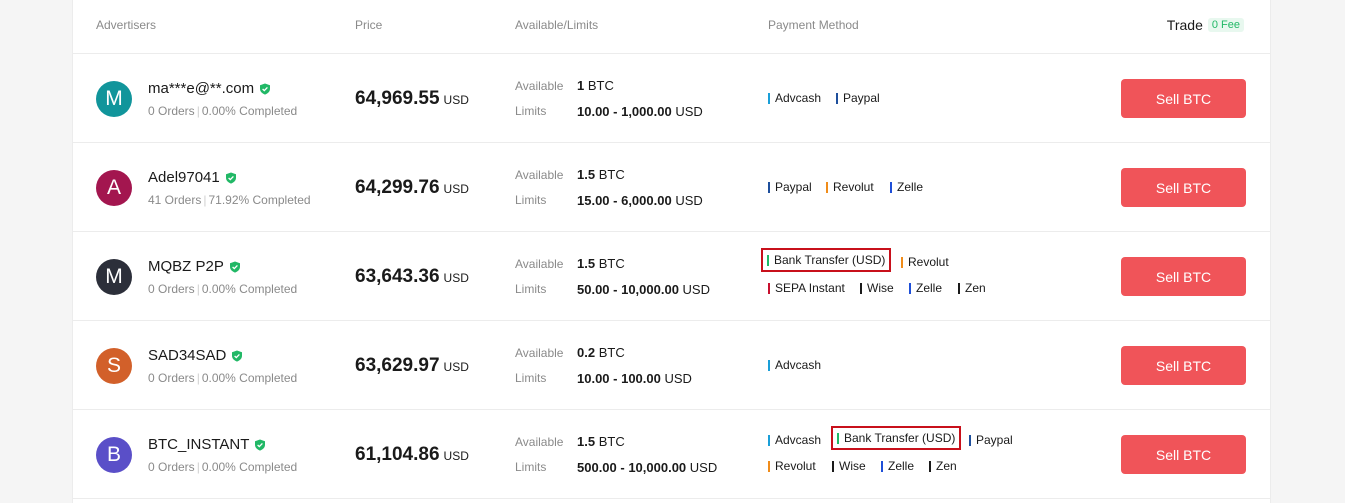  I want to click on price-value: 64,299.76, so click(397, 187).